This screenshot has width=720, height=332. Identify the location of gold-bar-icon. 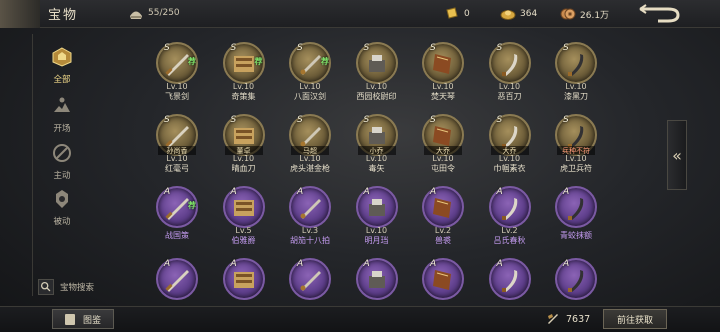
(452, 13).